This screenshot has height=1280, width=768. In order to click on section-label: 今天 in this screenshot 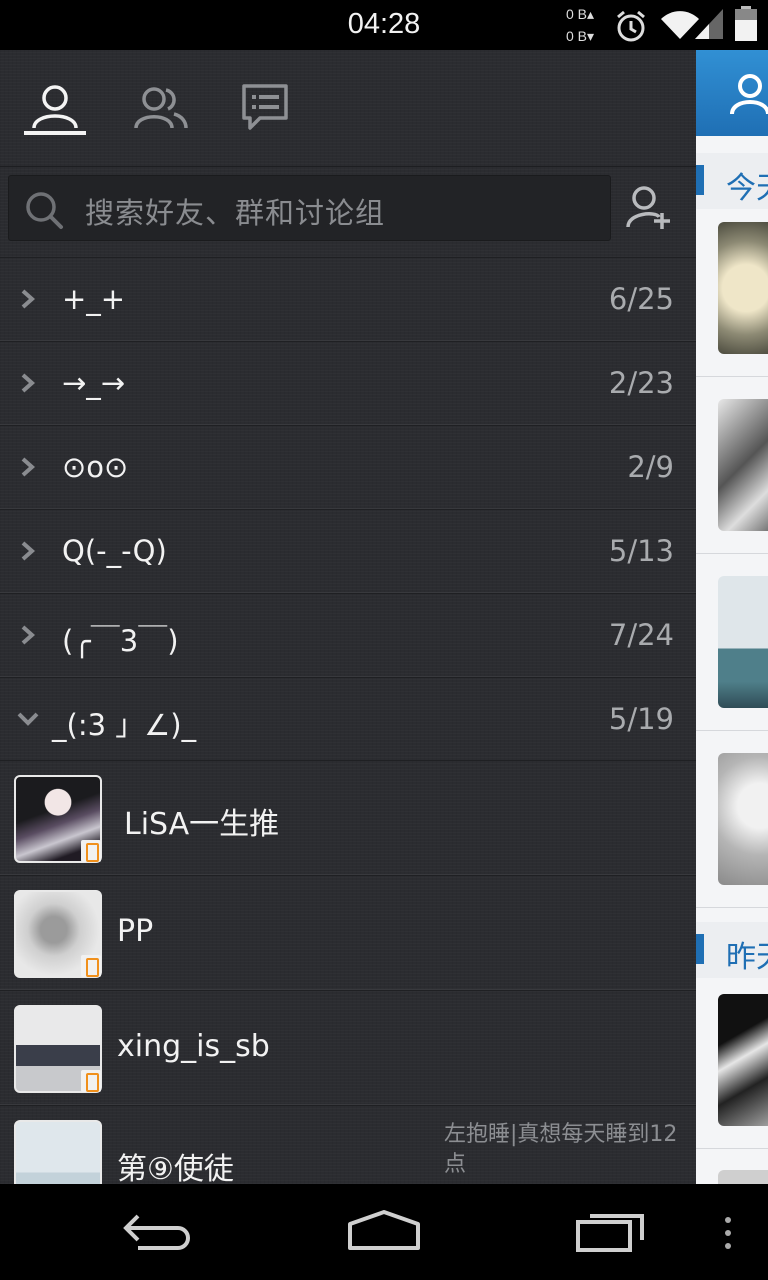, I will do `click(747, 188)`.